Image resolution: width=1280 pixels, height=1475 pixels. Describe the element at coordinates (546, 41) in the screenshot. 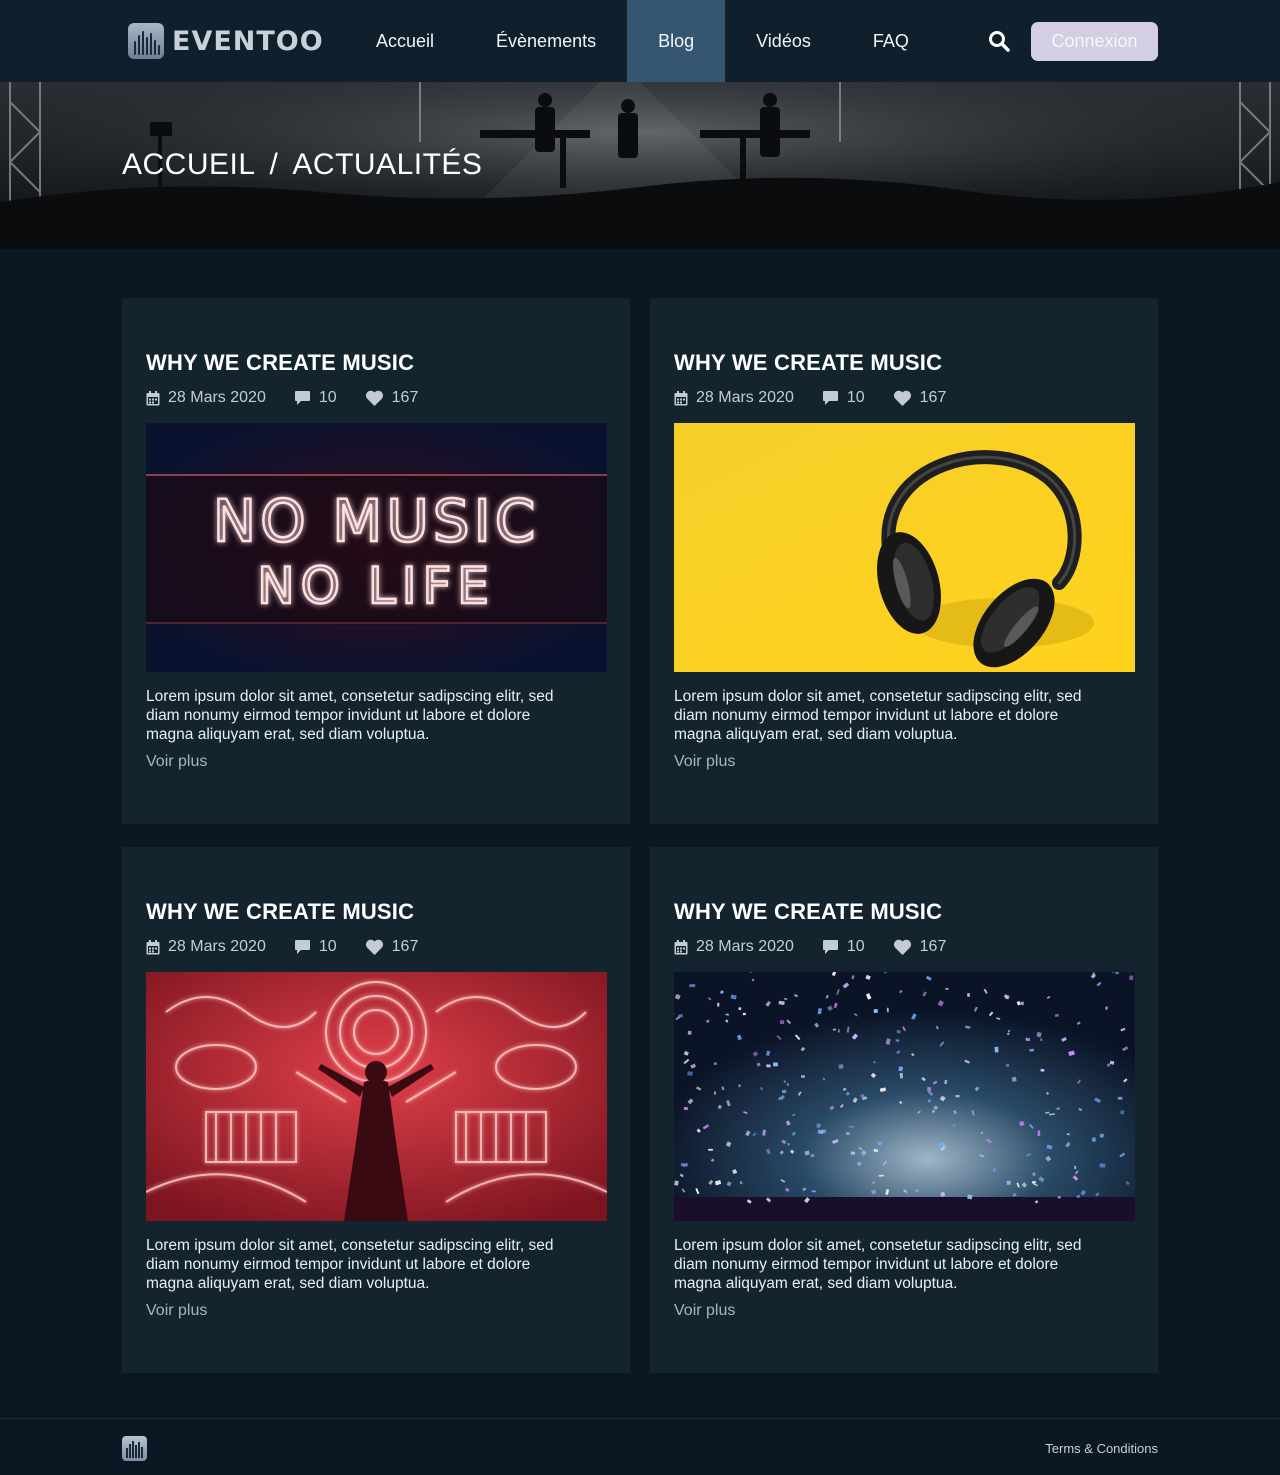

I see `nav-item-evenements: Évènements` at that location.